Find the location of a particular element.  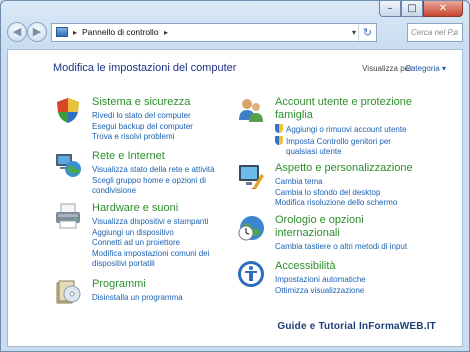

task-link: Cambia tema is located at coordinates (336, 182).